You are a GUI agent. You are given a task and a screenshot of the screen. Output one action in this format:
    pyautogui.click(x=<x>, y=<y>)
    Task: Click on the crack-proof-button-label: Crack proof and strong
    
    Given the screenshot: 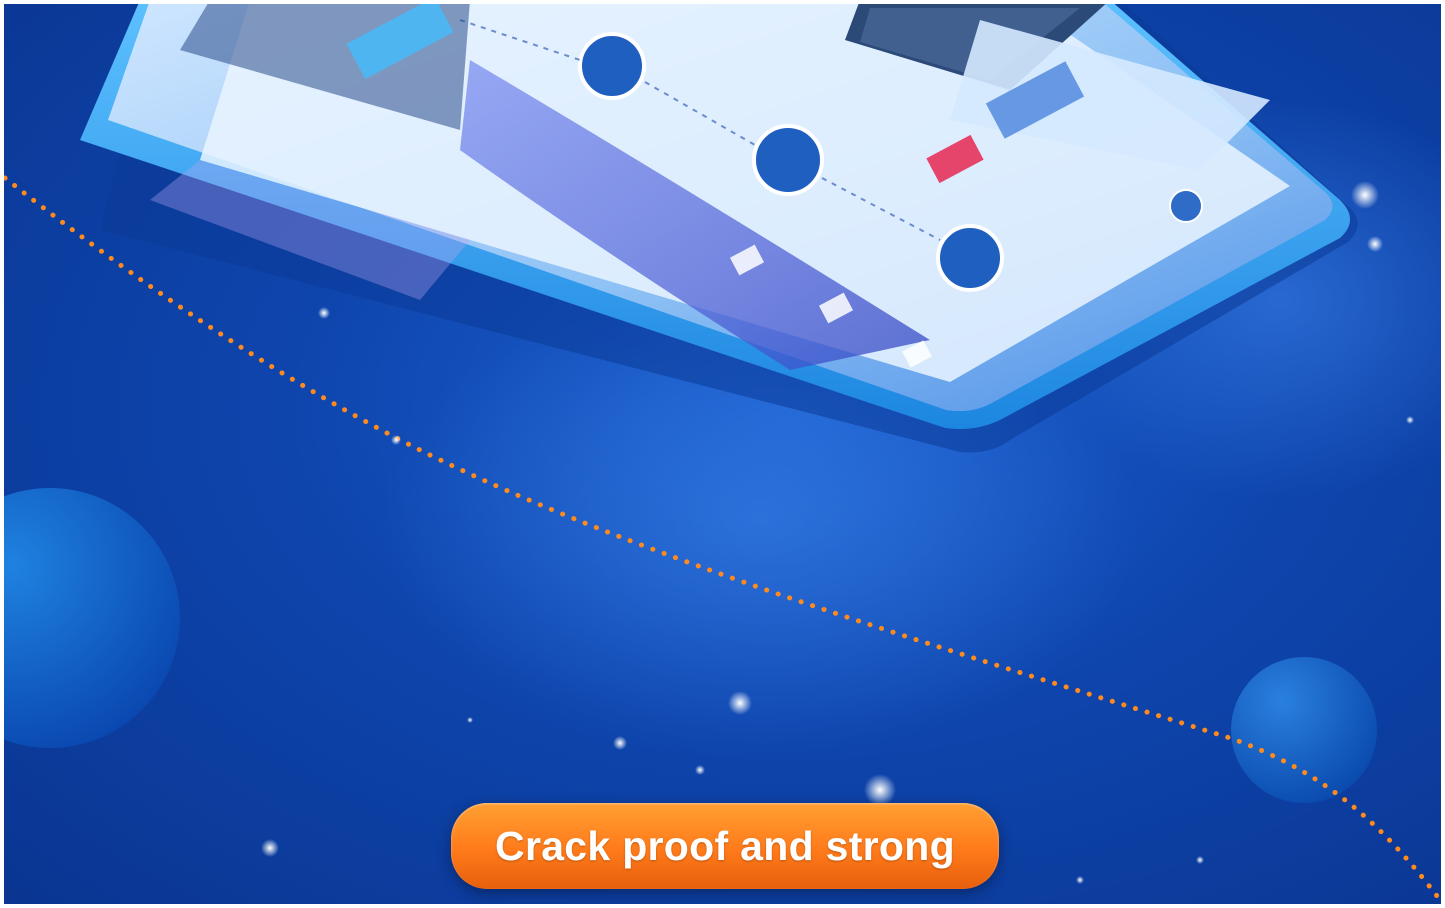 What is the action you would take?
    pyautogui.click(x=725, y=845)
    